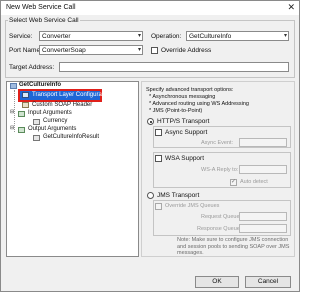 This screenshot has height=292, width=320. Describe the element at coordinates (158, 132) in the screenshot. I see `async-support-checkbox` at that location.